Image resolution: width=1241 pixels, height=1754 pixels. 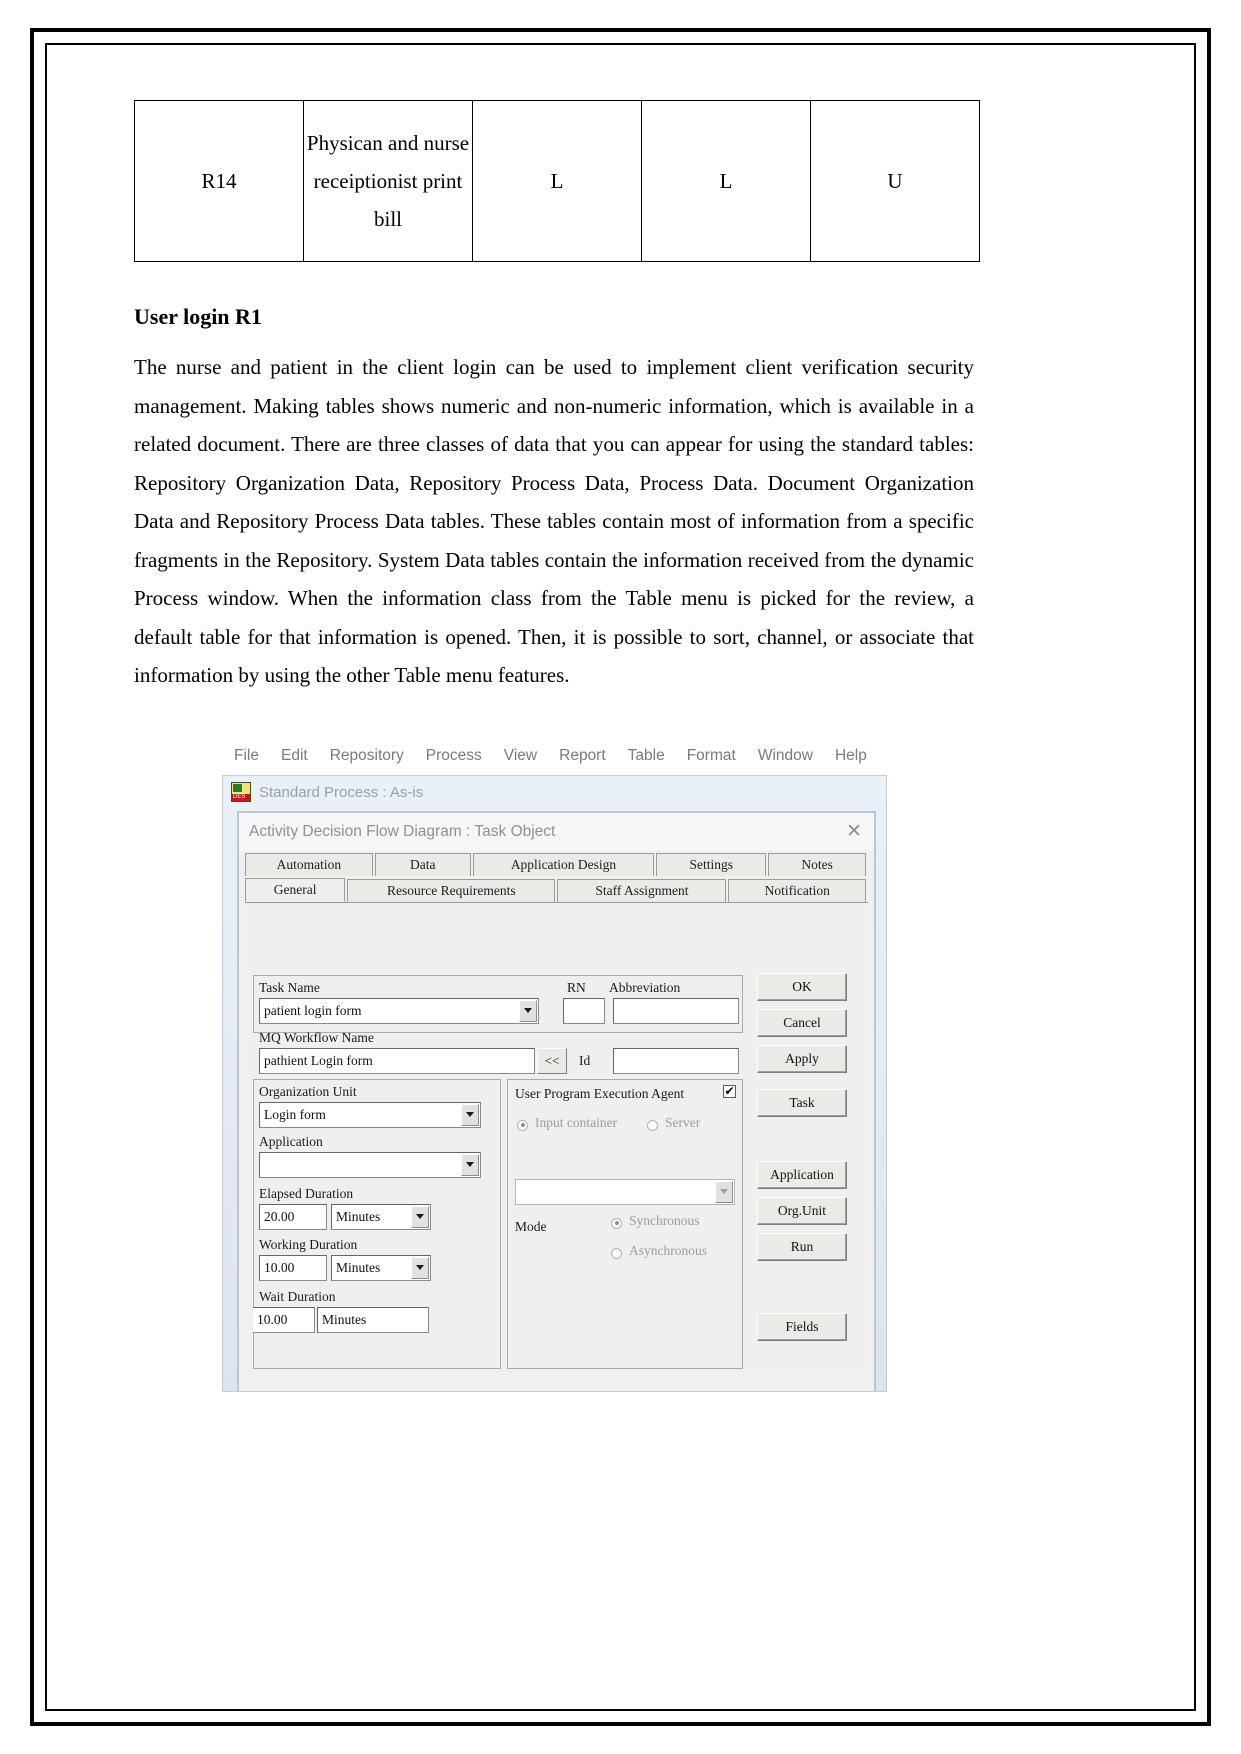 What do you see at coordinates (726, 181) in the screenshot?
I see `table-cell-c2: L` at bounding box center [726, 181].